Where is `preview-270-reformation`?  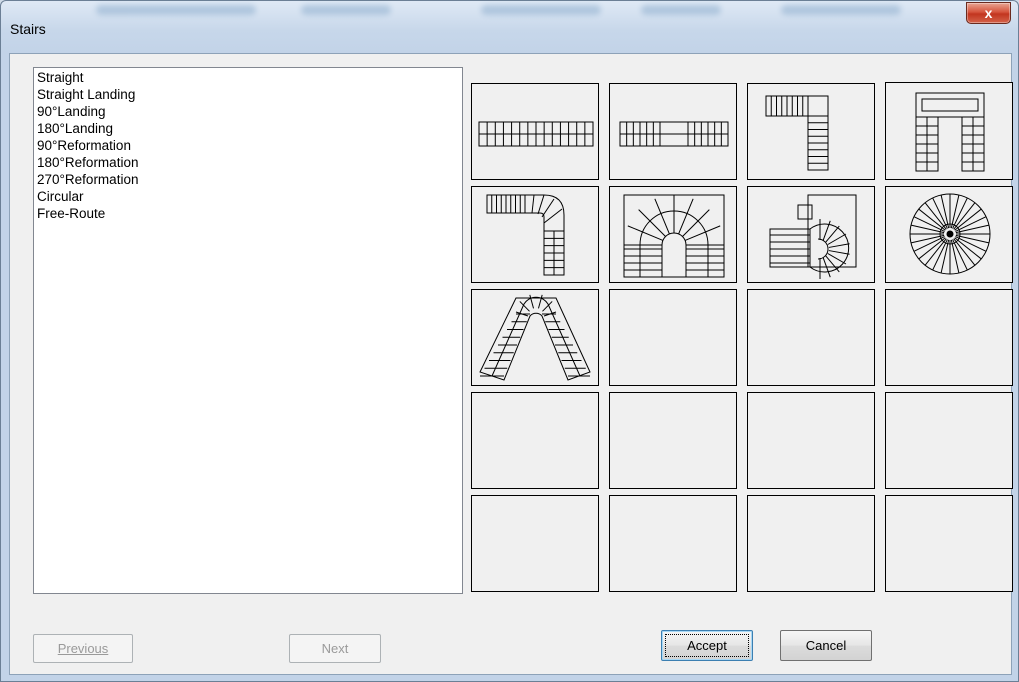 preview-270-reformation is located at coordinates (811, 234).